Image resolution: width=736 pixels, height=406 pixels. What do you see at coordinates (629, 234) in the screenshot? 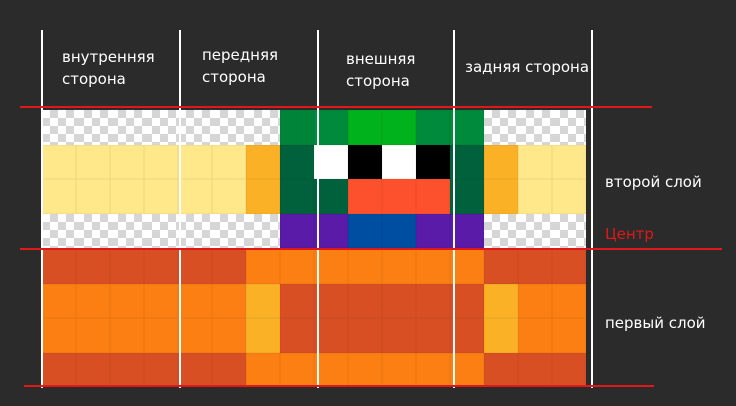
I see `label-center: Центр` at bounding box center [629, 234].